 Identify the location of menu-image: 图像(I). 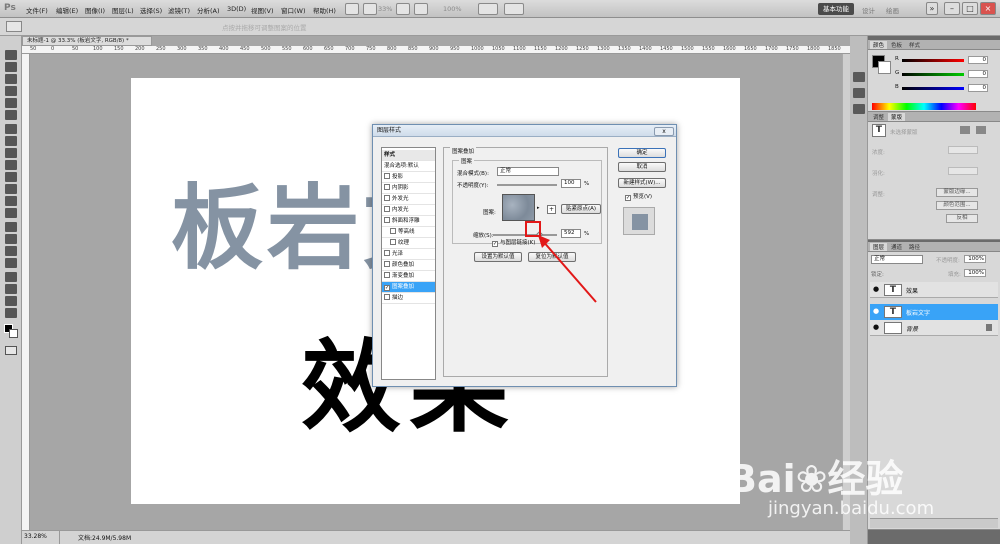
(95, 10).